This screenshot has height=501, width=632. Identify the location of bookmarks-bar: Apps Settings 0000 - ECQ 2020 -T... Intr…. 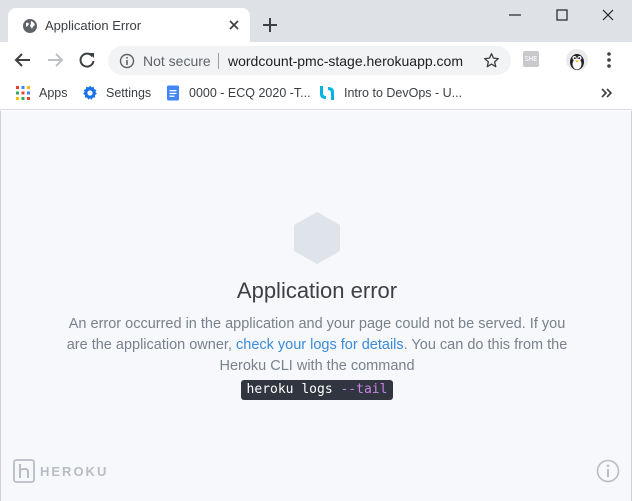
(316, 94).